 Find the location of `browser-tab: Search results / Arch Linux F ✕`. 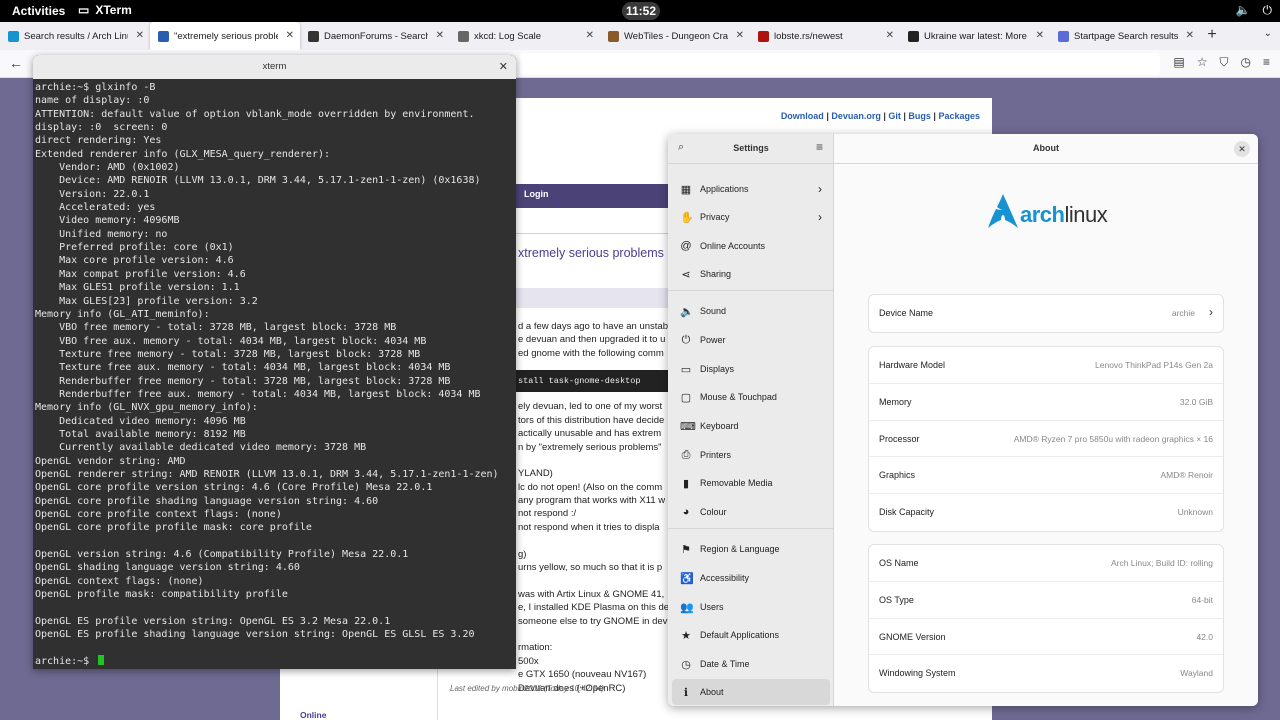

browser-tab: Search results / Arch Linux F ✕ is located at coordinates (75, 36).